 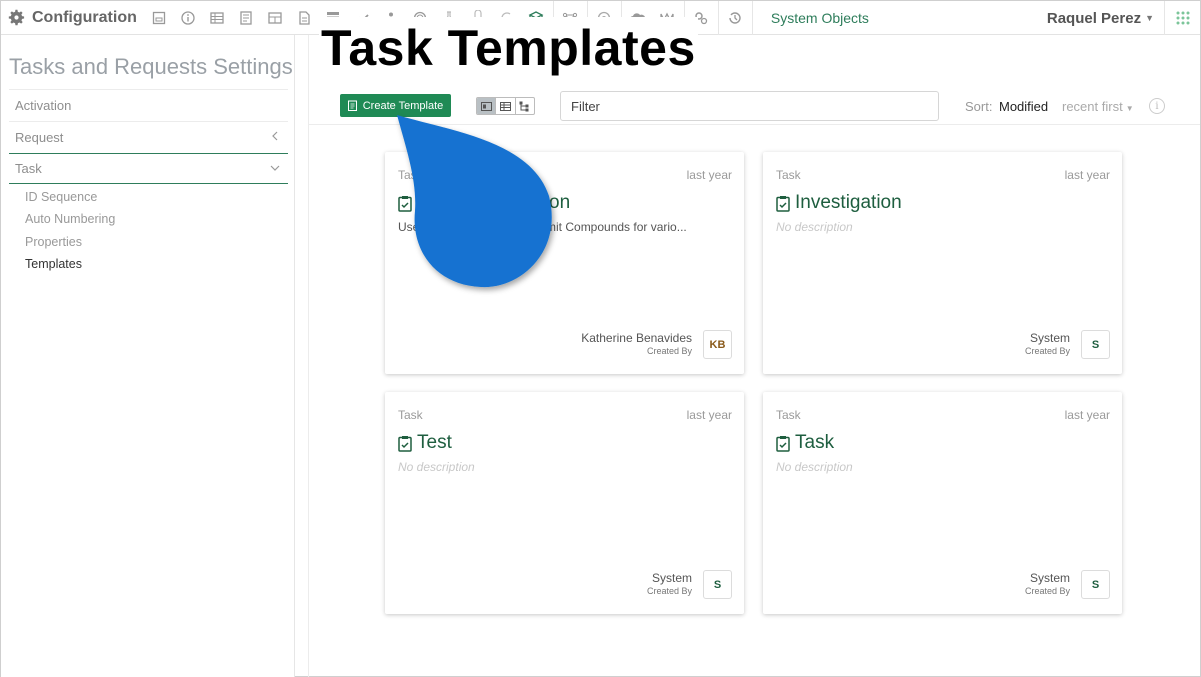 I want to click on info-icon: i, so click(x=1157, y=106).